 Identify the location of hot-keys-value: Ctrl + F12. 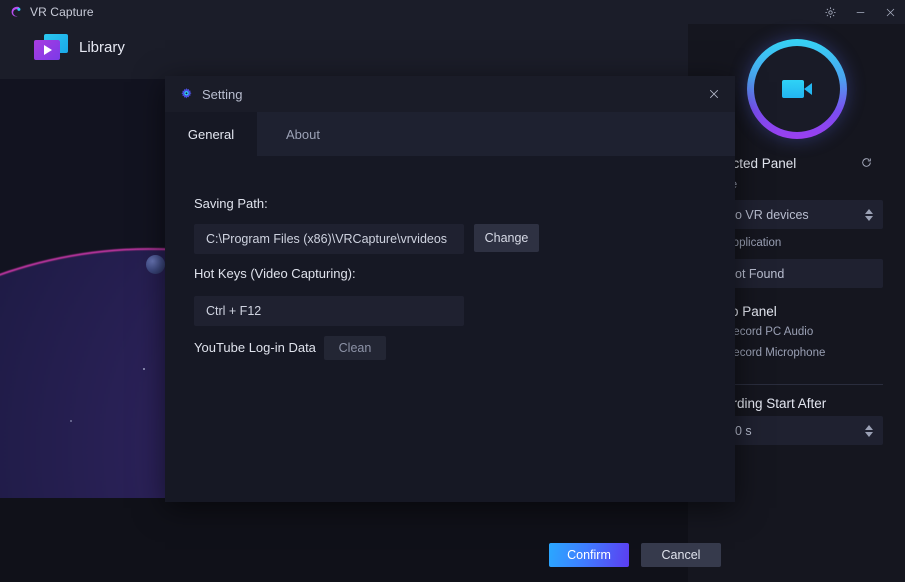
(234, 311).